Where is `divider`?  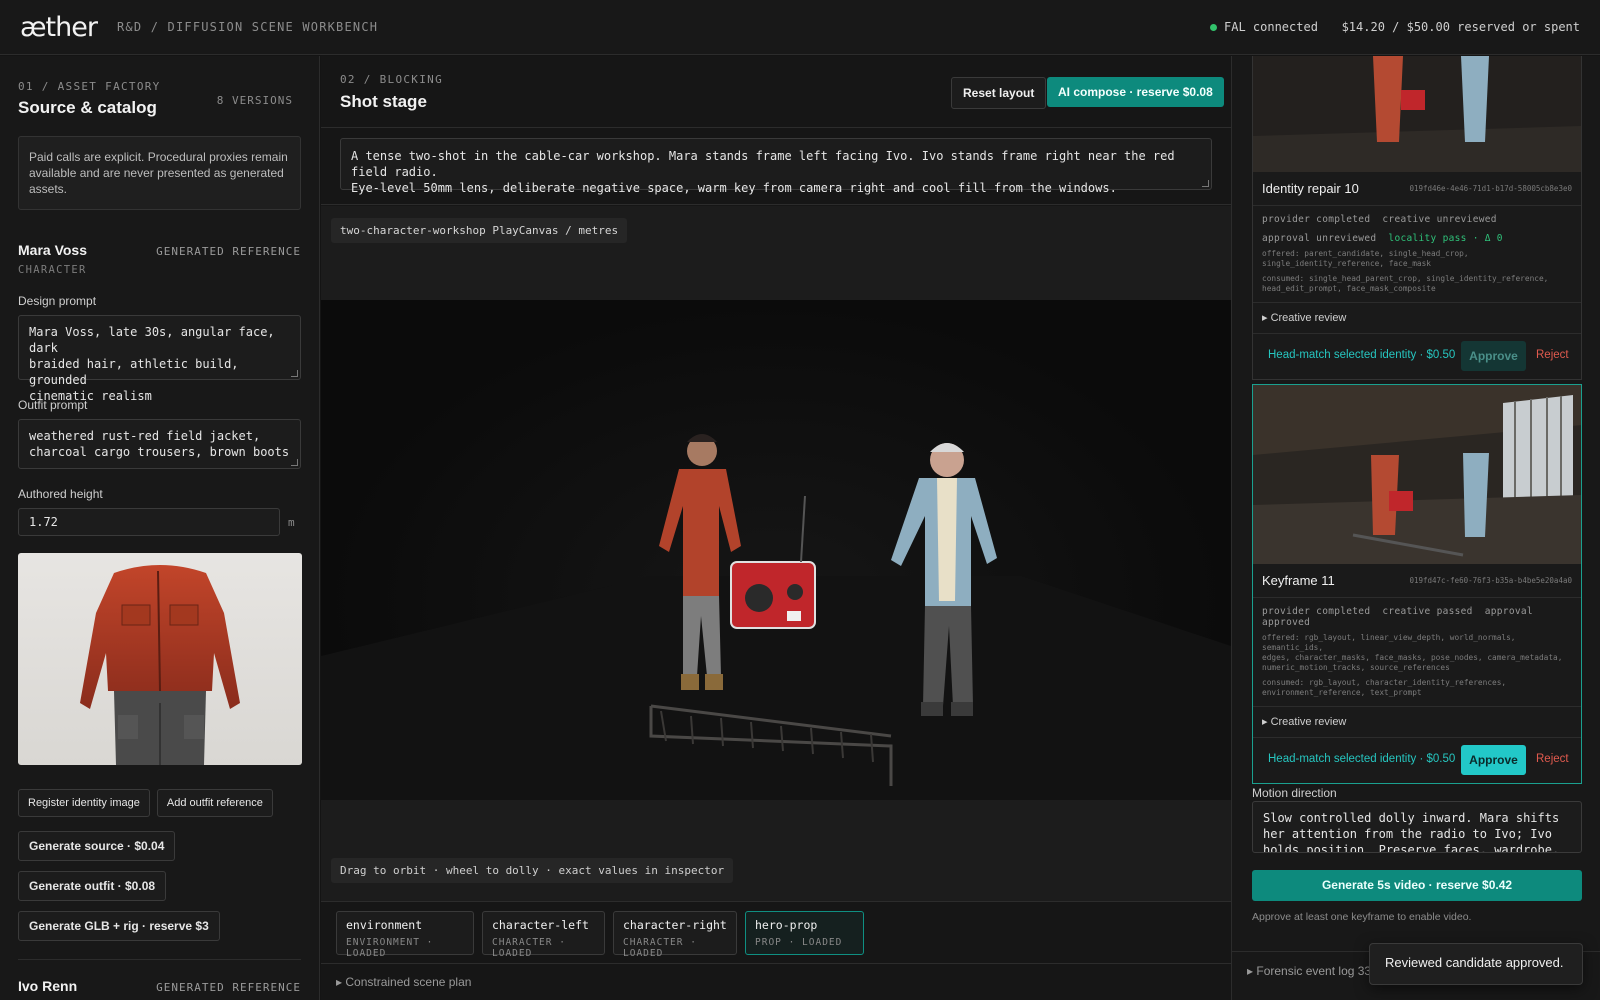
divider is located at coordinates (159, 959).